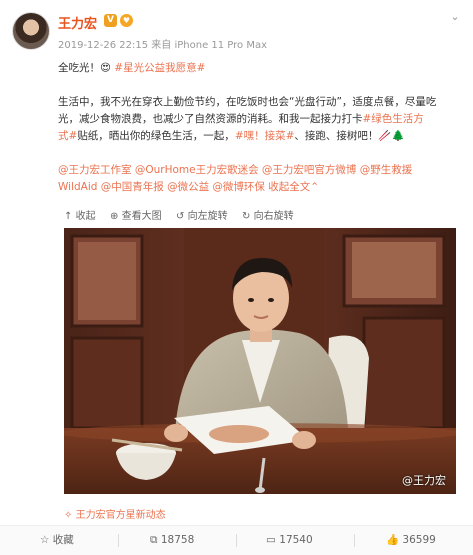  I want to click on favorite-label: 收藏, so click(63, 540).